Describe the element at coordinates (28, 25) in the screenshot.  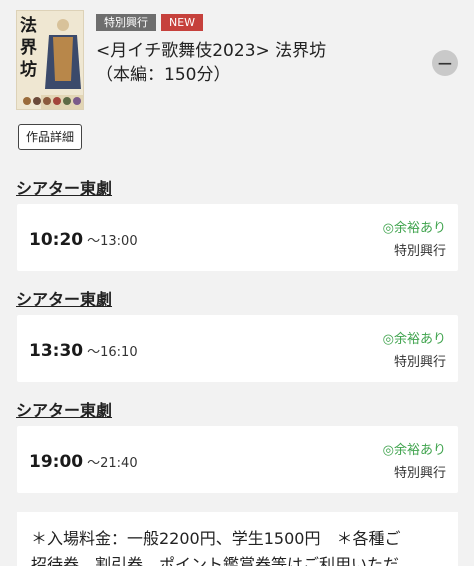
I see `poster-title-char: 法` at that location.